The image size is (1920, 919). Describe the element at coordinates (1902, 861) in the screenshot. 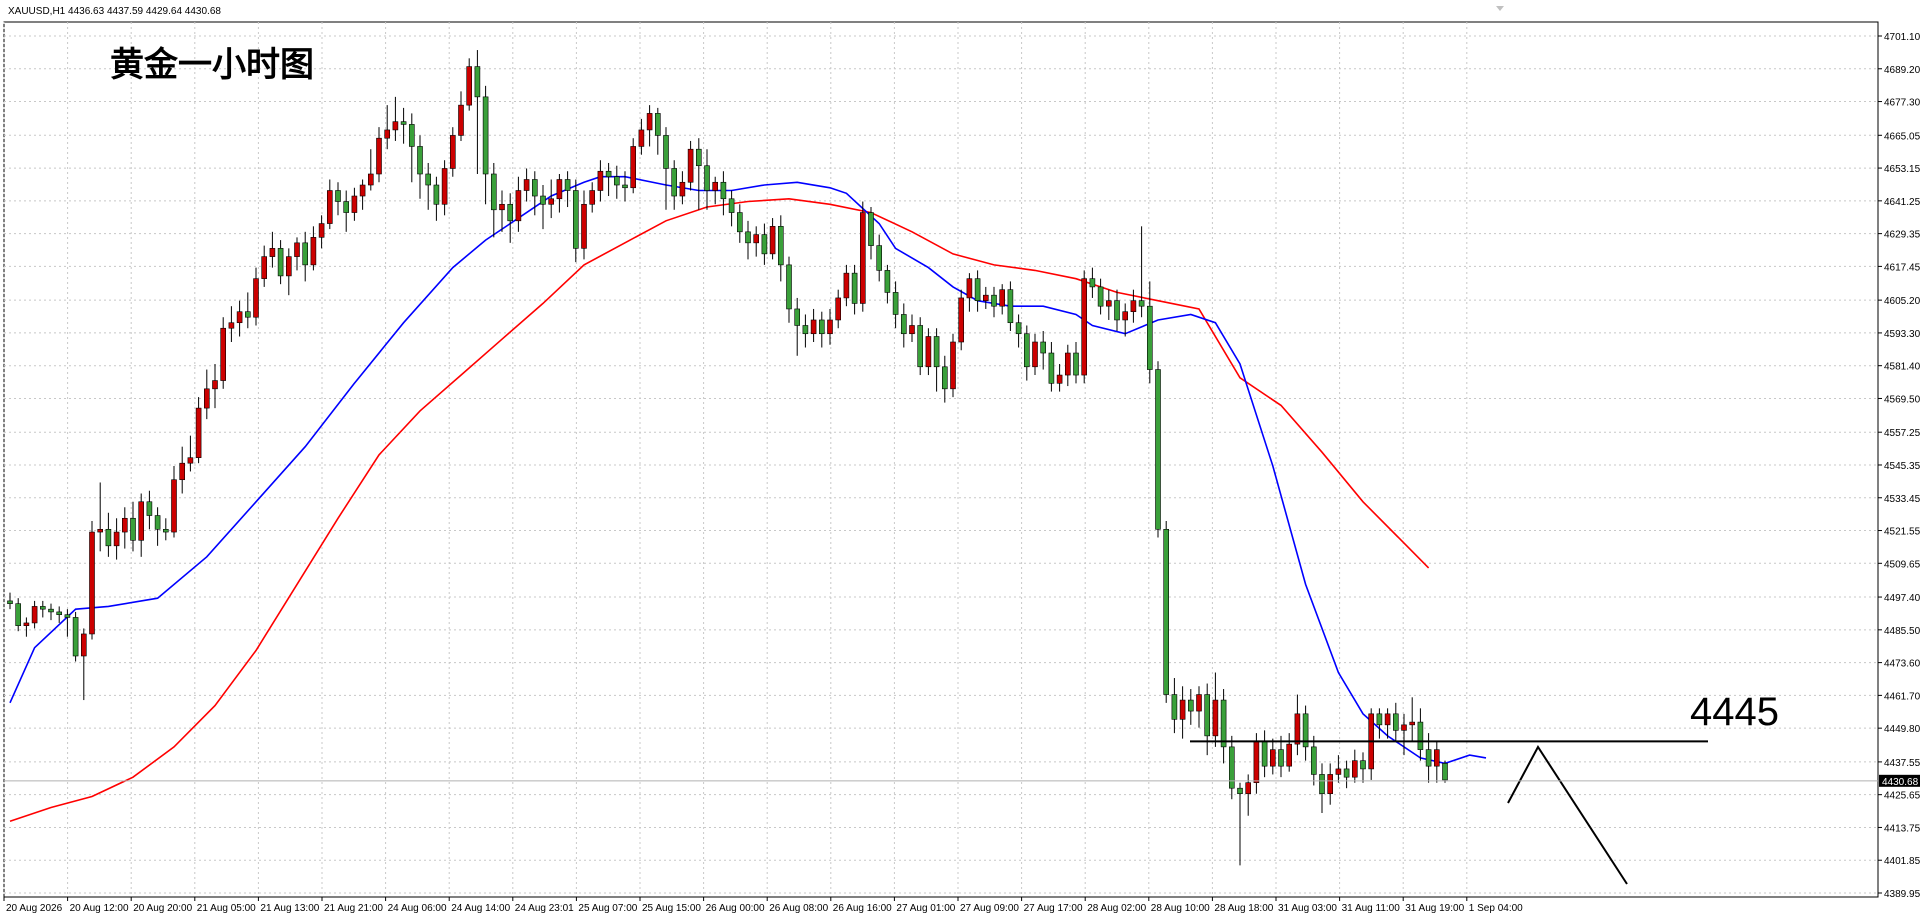

I see `y-tick-label: 4401.85` at that location.